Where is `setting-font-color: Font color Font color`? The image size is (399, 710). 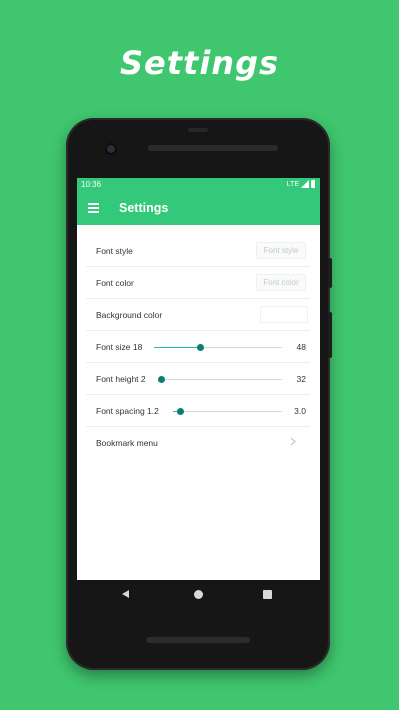
setting-font-color: Font color Font color is located at coordinates (198, 283).